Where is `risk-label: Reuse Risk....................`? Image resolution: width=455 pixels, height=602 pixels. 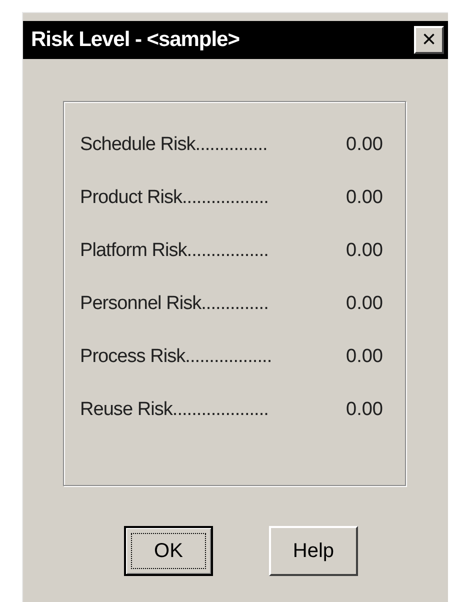 risk-label: Reuse Risk.................... is located at coordinates (175, 410).